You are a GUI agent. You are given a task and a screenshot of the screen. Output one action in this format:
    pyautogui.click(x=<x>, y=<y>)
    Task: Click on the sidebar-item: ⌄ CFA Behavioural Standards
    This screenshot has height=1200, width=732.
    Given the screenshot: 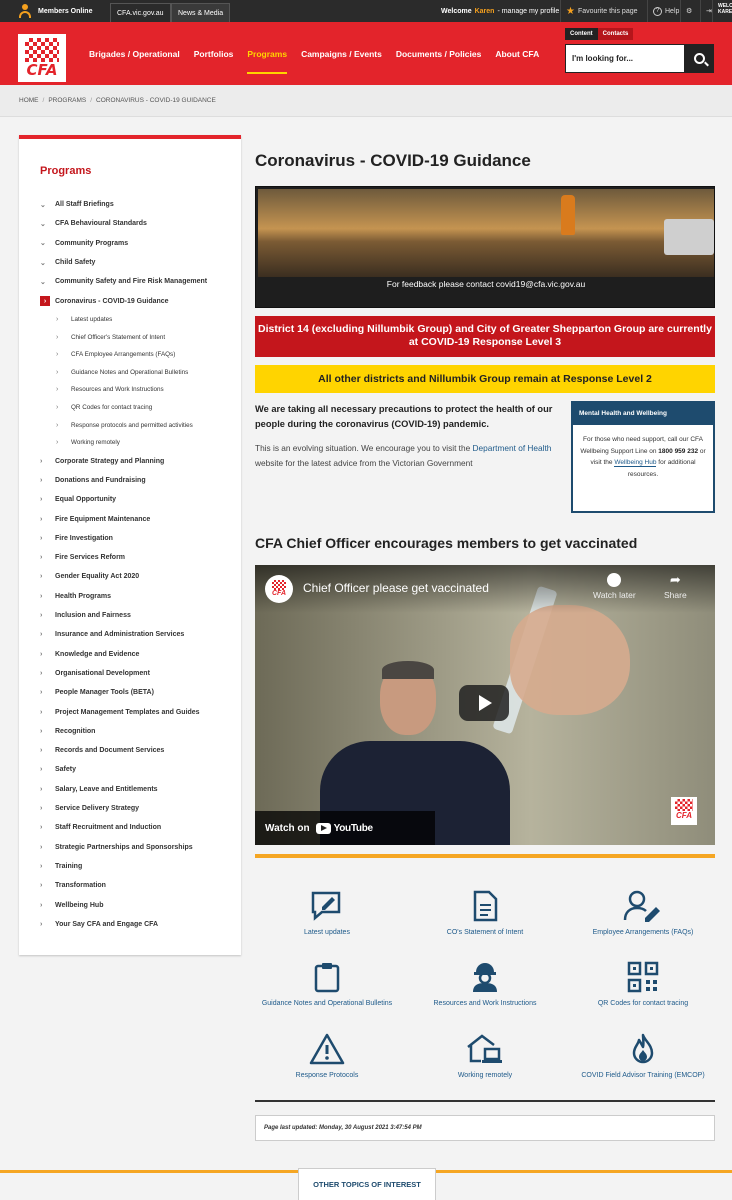 What is the action you would take?
    pyautogui.click(x=137, y=223)
    